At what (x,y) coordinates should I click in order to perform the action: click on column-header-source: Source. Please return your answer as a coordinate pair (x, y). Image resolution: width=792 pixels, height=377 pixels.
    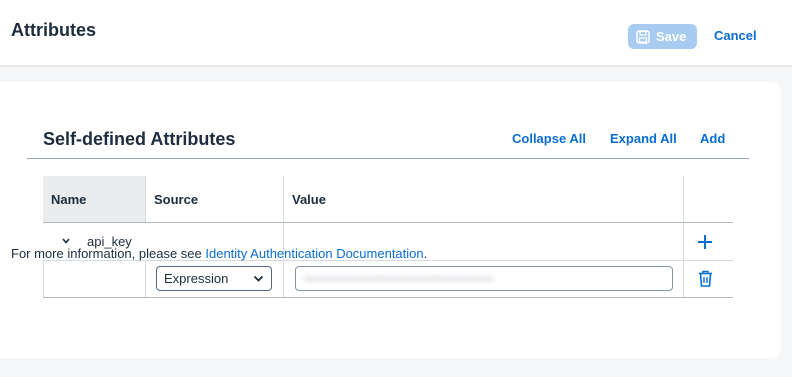
    Looking at the image, I should click on (176, 199).